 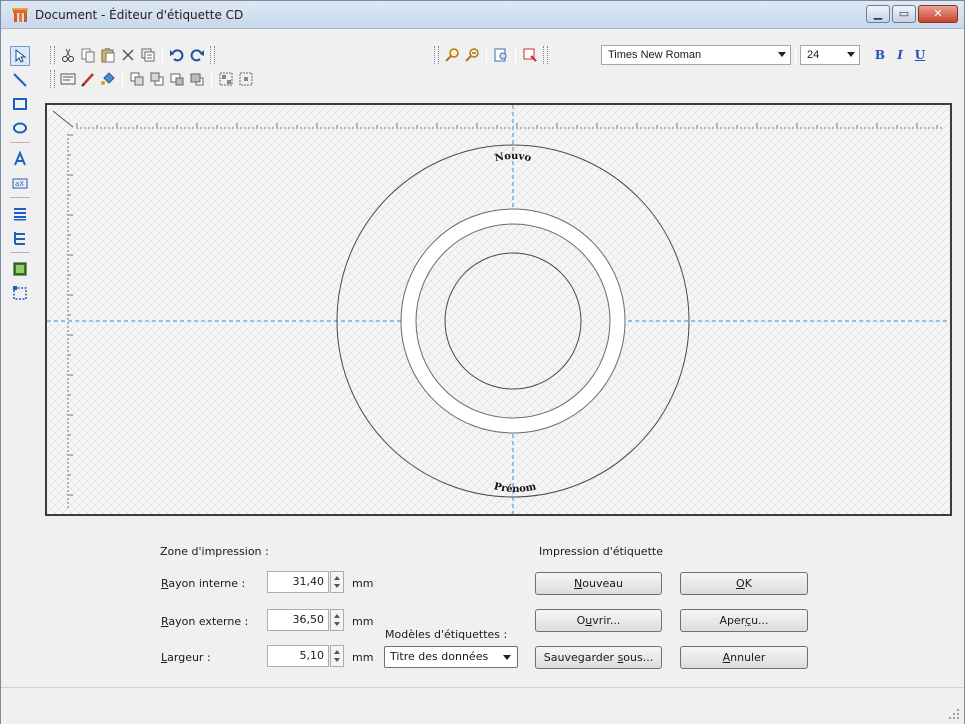 I want to click on label-print-heading: Impression d'étiquette, so click(x=601, y=551).